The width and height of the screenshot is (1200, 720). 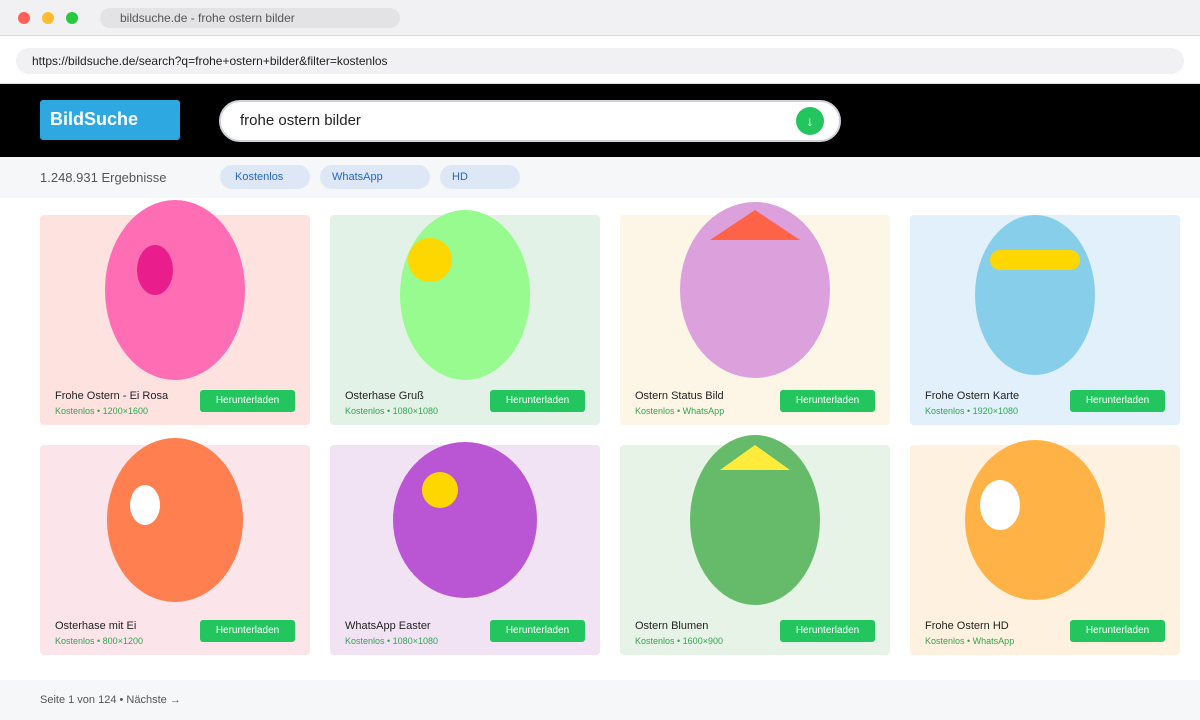 What do you see at coordinates (103, 177) in the screenshot?
I see `result-count: 1.248.931 Ergebnisse` at bounding box center [103, 177].